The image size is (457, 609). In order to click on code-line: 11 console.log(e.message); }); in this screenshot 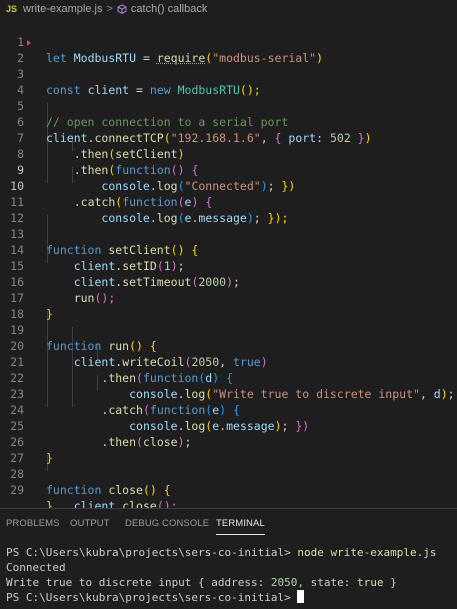, I will do `click(228, 201)`.